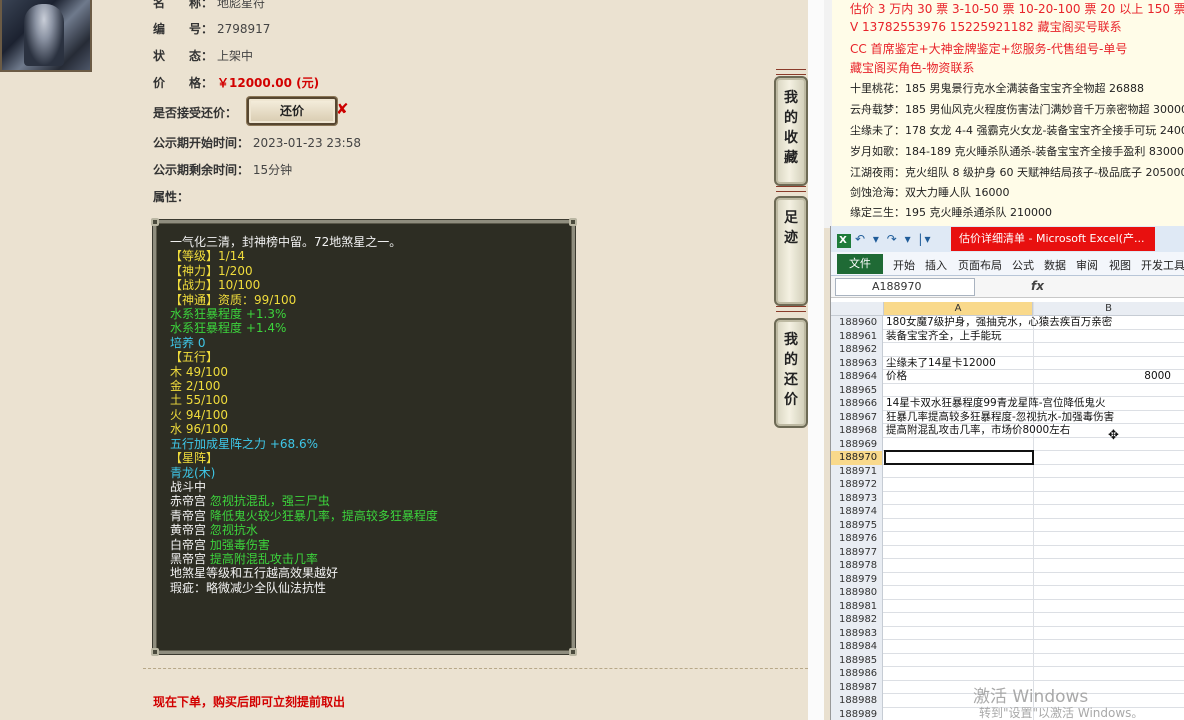 The width and height of the screenshot is (1184, 720). Describe the element at coordinates (857, 606) in the screenshot. I see `row-number: 188981` at that location.